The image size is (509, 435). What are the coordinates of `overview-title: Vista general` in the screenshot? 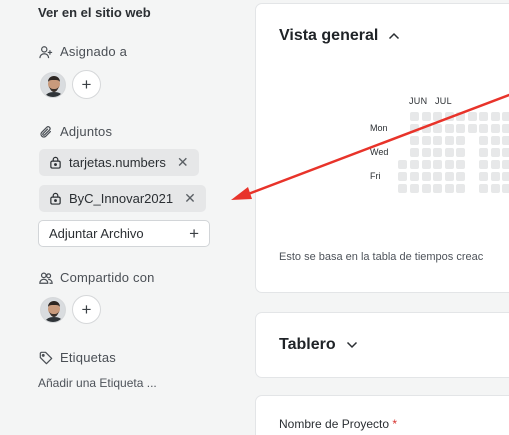 It's located at (329, 35).